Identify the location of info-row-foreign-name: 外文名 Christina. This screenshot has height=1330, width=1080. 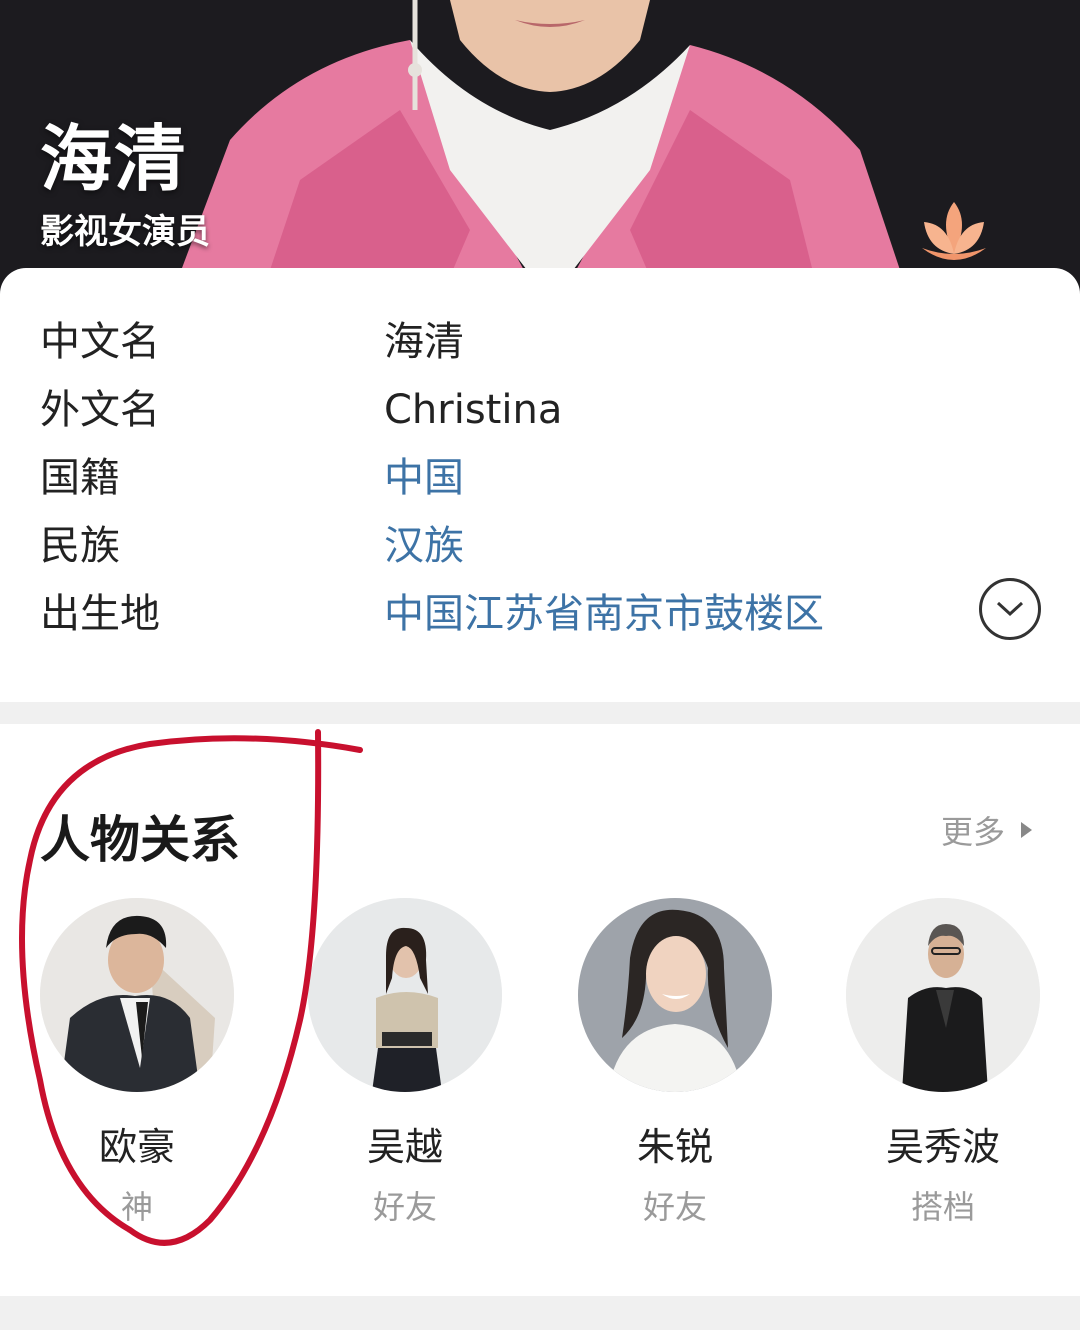
(540, 410).